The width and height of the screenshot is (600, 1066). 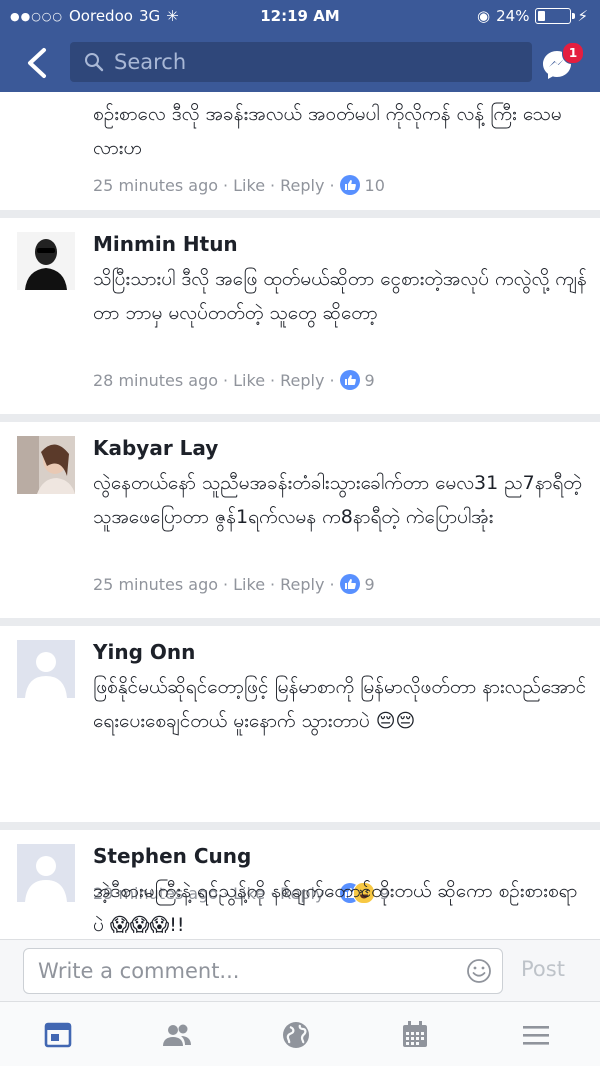 I want to click on emoji-button, so click(x=479, y=973).